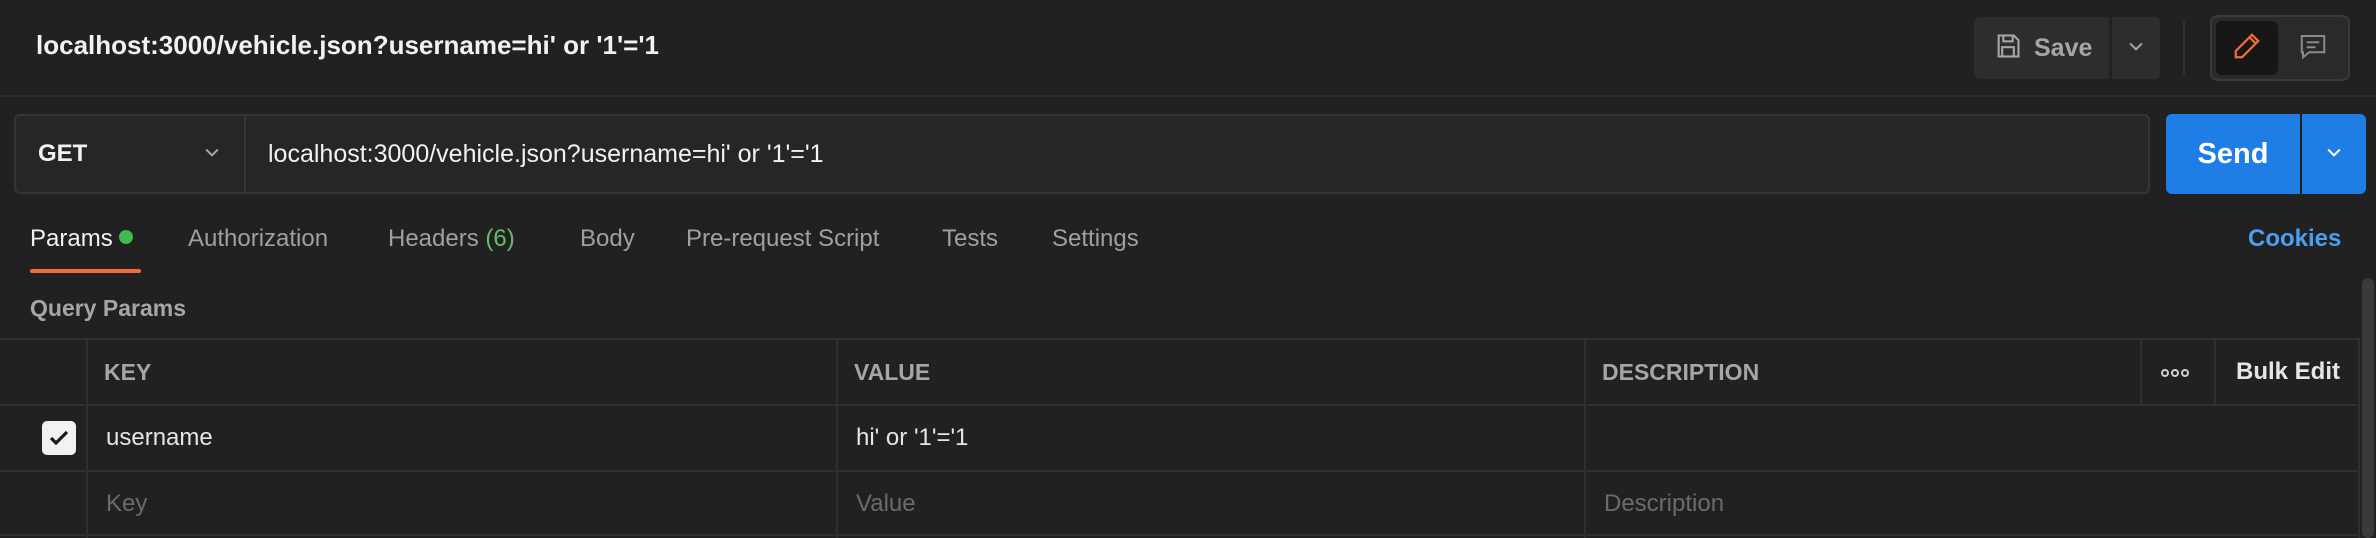 This screenshot has height=538, width=2376. I want to click on tab-headers-label: Headers, so click(433, 238).